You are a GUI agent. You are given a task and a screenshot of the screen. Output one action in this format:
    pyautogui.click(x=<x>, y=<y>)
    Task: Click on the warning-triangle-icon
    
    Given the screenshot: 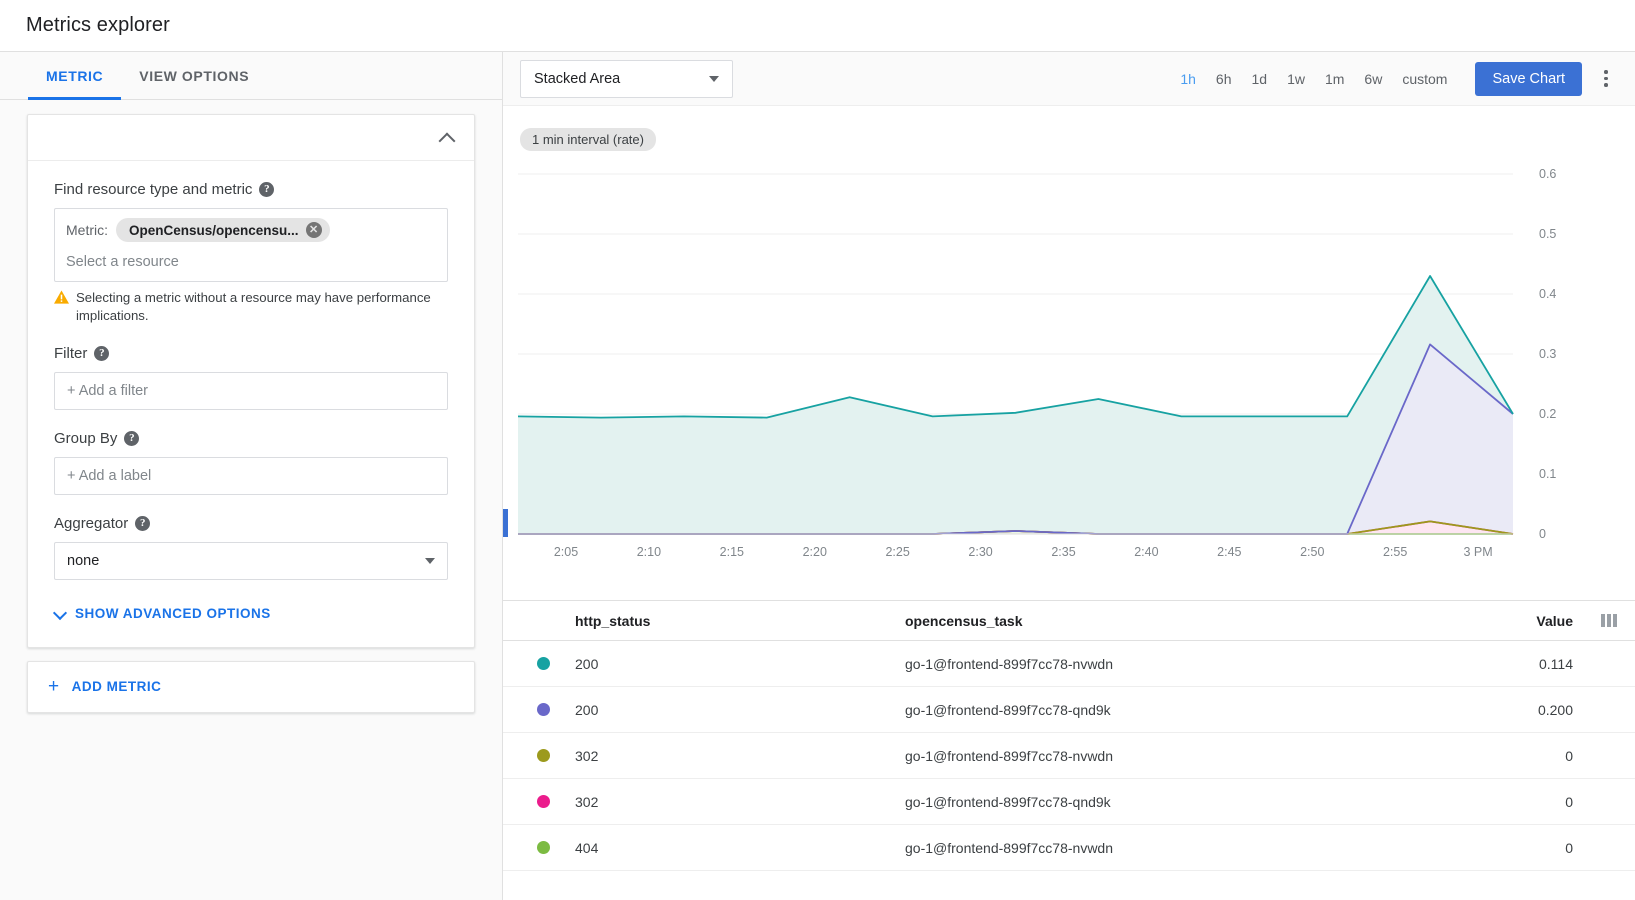 What is the action you would take?
    pyautogui.click(x=61, y=307)
    